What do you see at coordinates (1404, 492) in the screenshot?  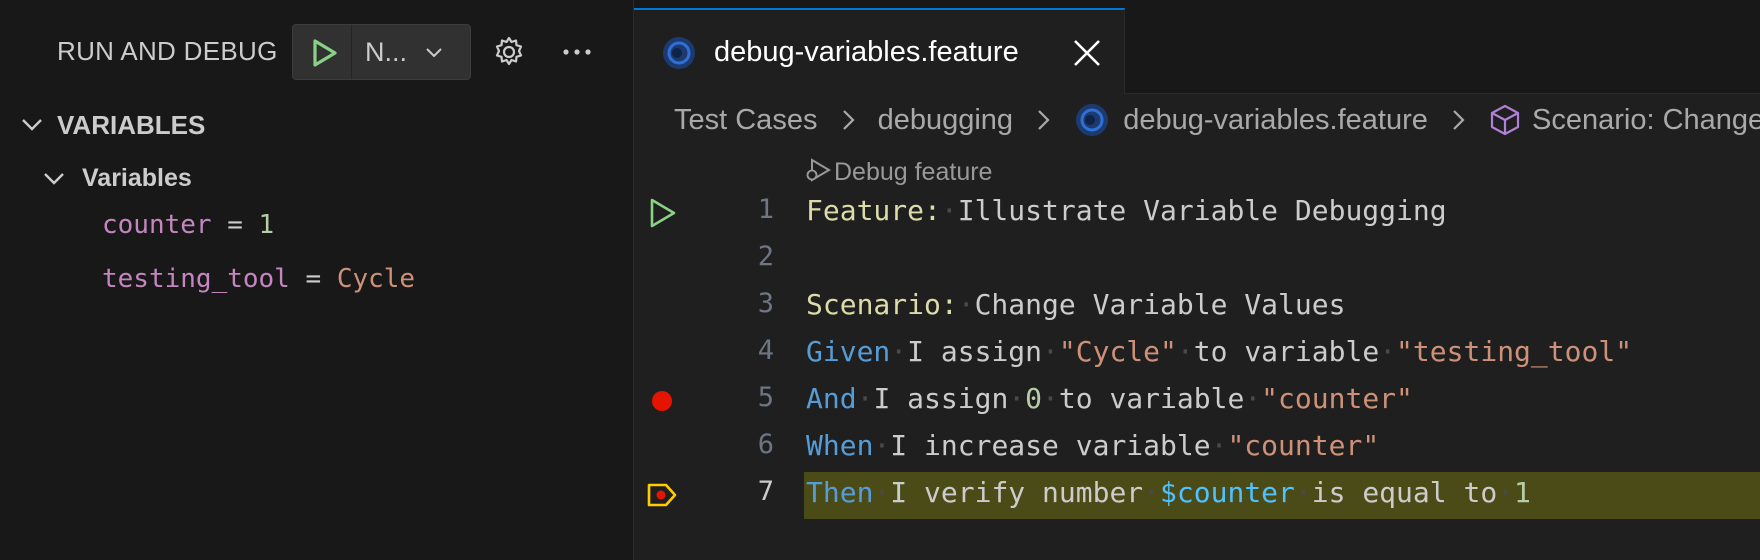 I see `token-text: is equal to` at bounding box center [1404, 492].